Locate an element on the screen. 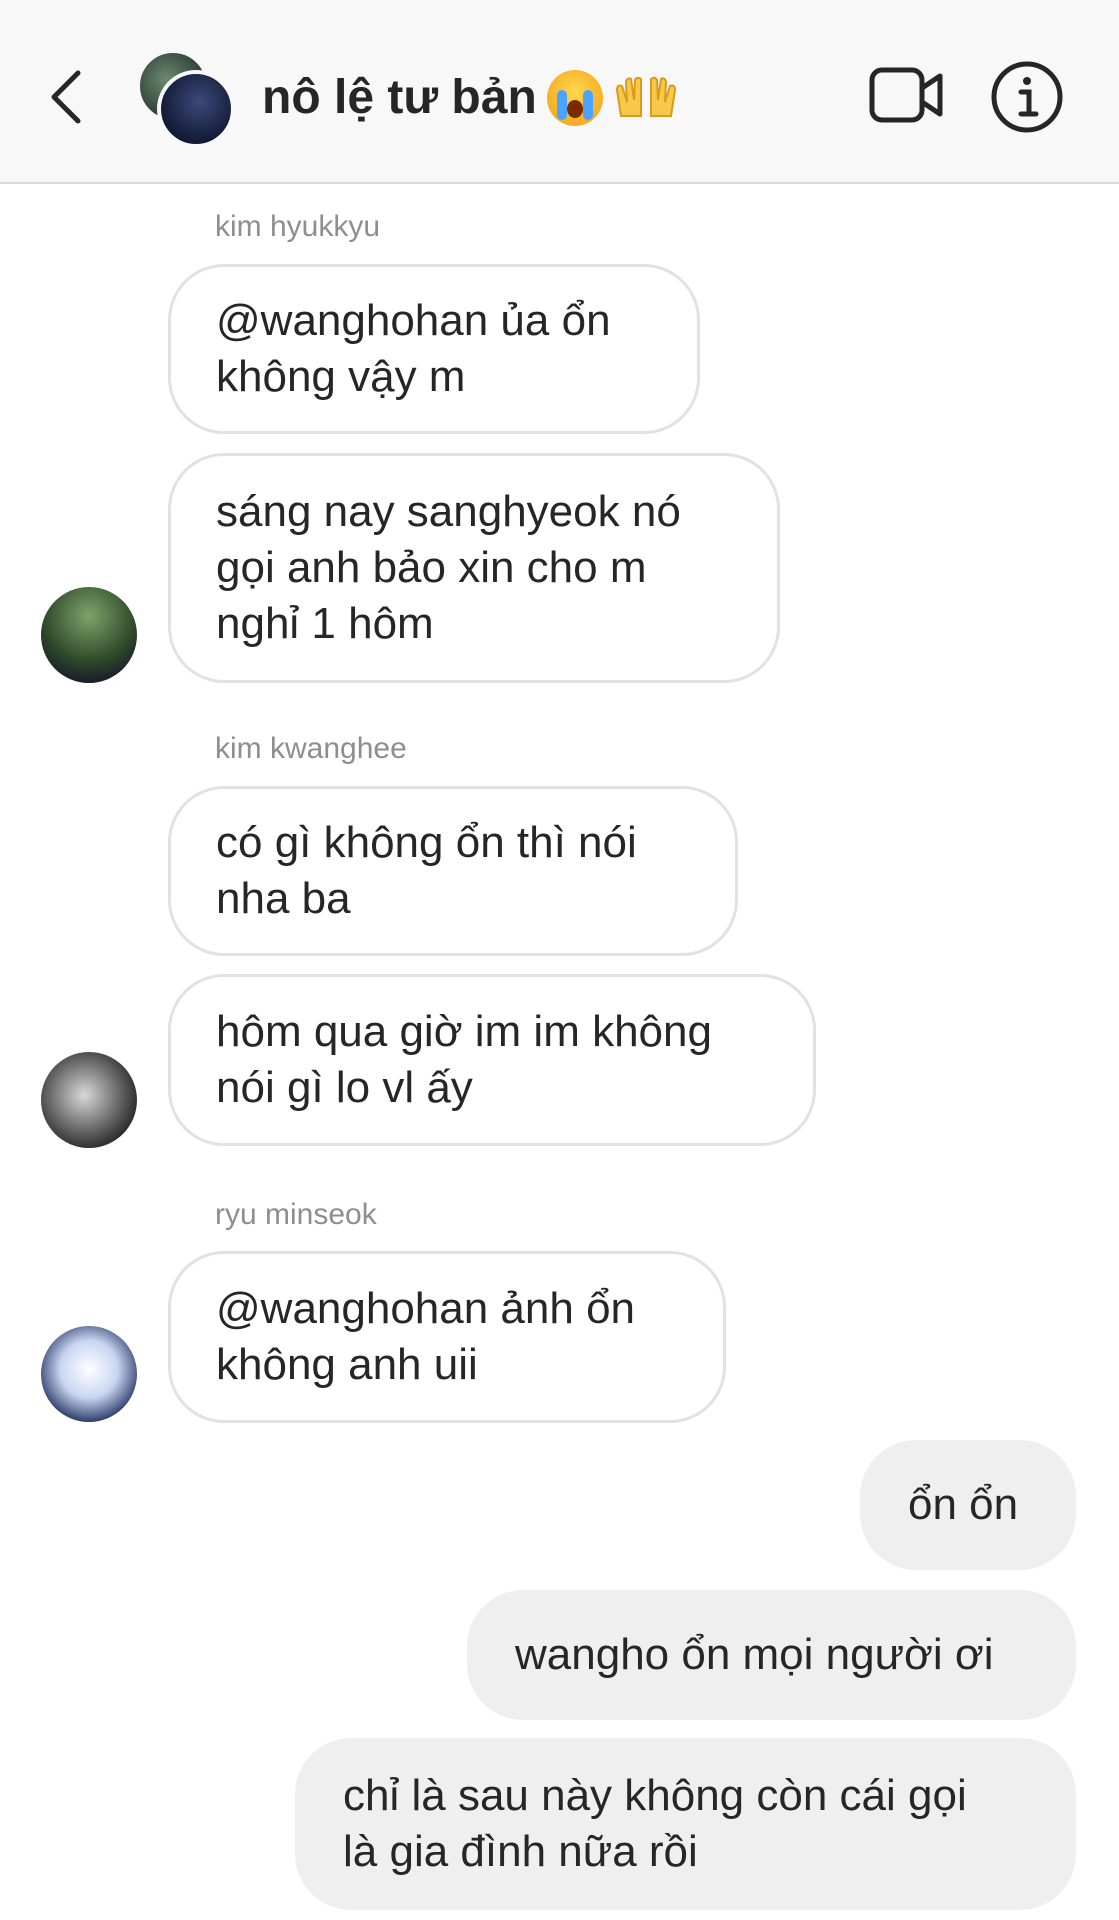 The image size is (1119, 1920). back-button is located at coordinates (65, 97).